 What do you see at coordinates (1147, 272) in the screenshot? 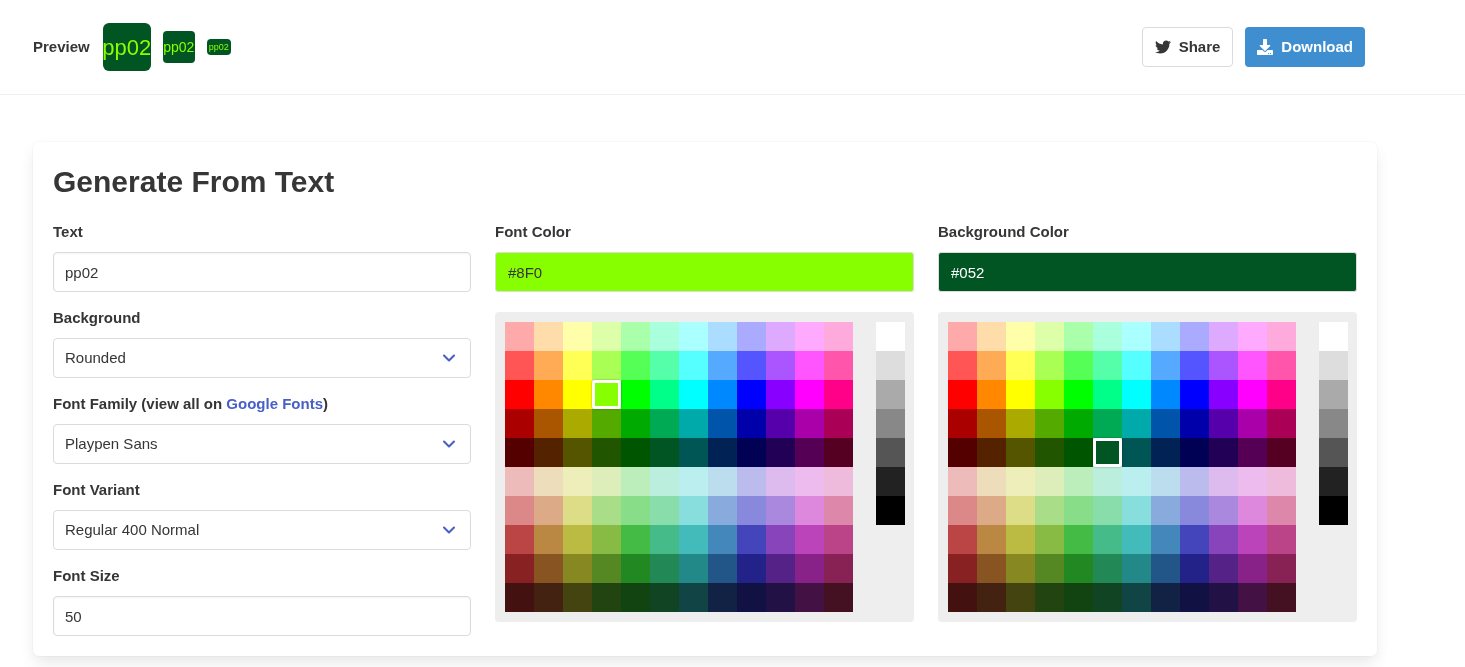
I see `color-input-field: #052` at bounding box center [1147, 272].